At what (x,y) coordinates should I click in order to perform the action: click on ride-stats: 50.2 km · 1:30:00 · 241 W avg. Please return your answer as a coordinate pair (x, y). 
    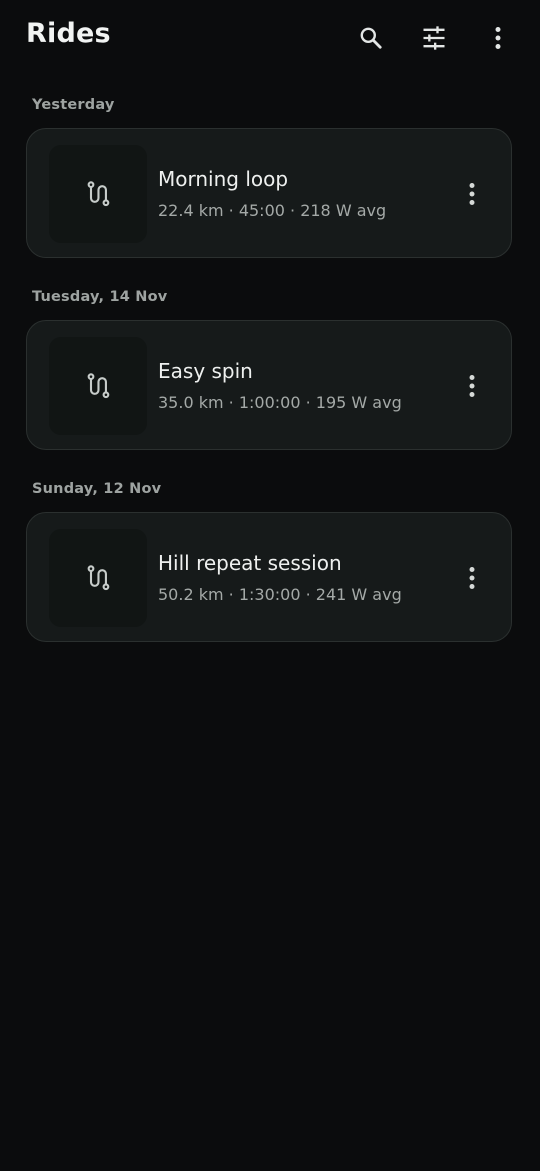
    Looking at the image, I should click on (280, 594).